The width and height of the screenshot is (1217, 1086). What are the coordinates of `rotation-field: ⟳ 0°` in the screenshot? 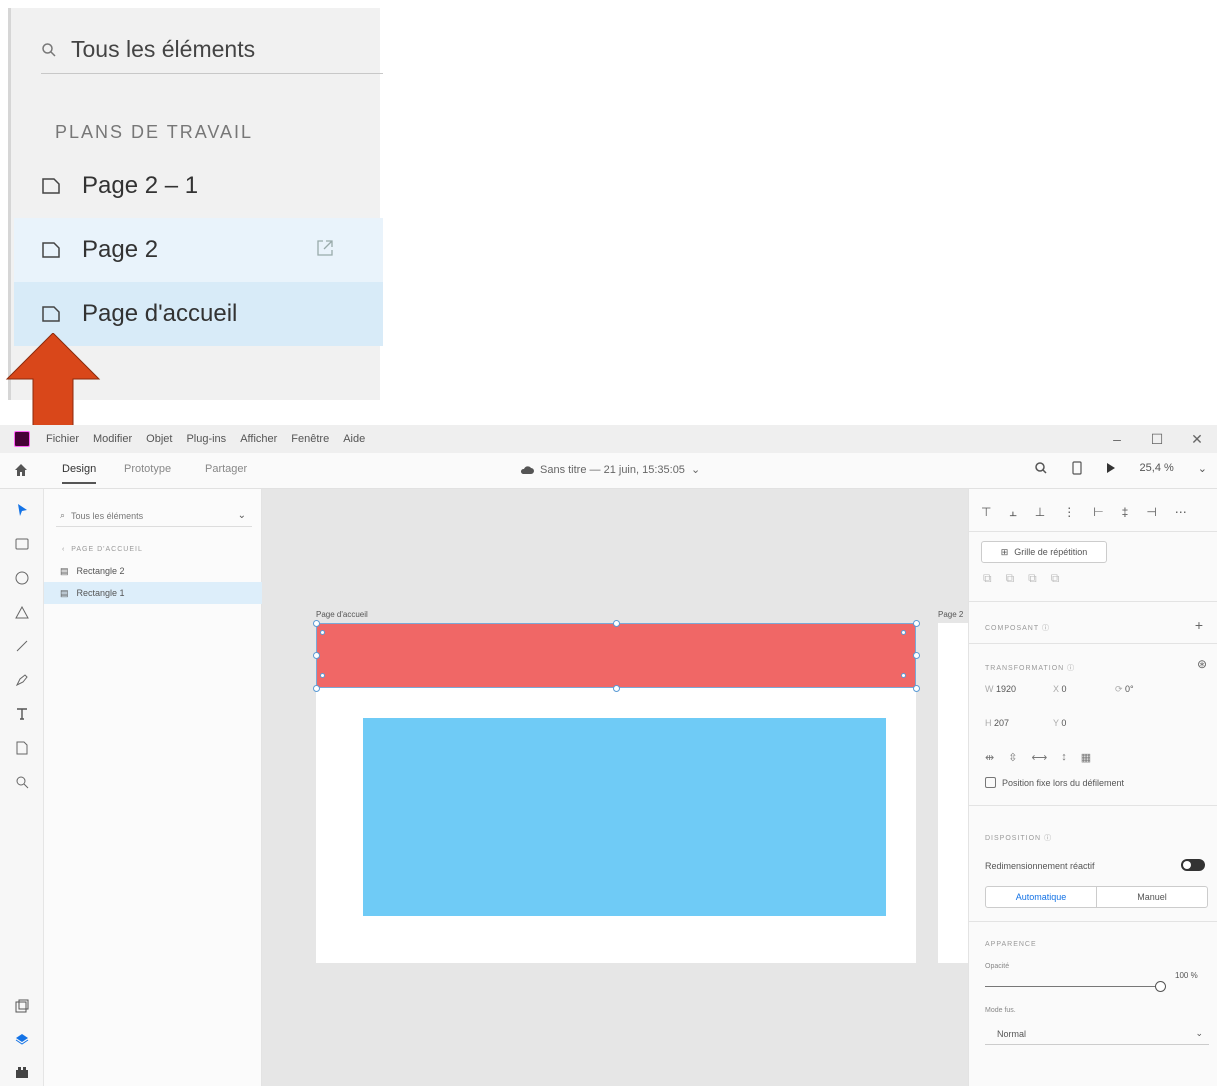 It's located at (1124, 689).